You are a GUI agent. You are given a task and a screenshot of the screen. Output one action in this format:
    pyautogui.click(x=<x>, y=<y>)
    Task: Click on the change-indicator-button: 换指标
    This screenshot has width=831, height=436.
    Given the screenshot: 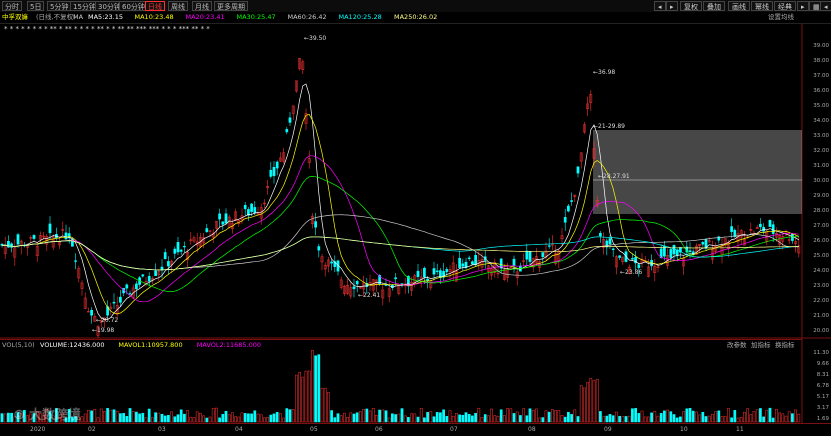 What is the action you would take?
    pyautogui.click(x=785, y=345)
    